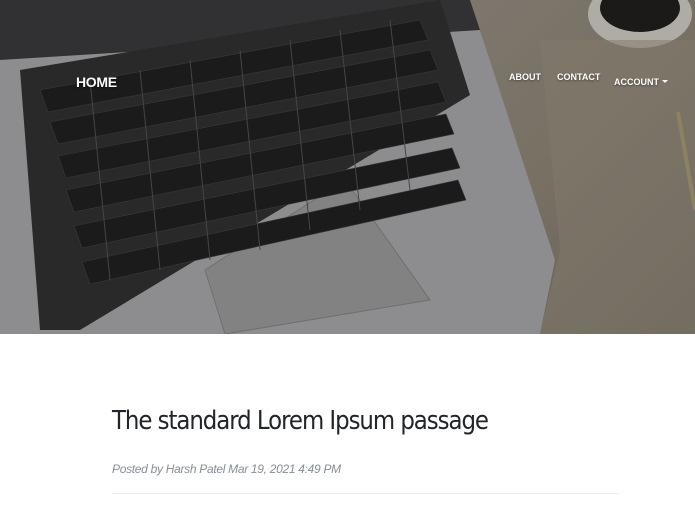  Describe the element at coordinates (96, 82) in the screenshot. I see `home-link: HOME` at that location.